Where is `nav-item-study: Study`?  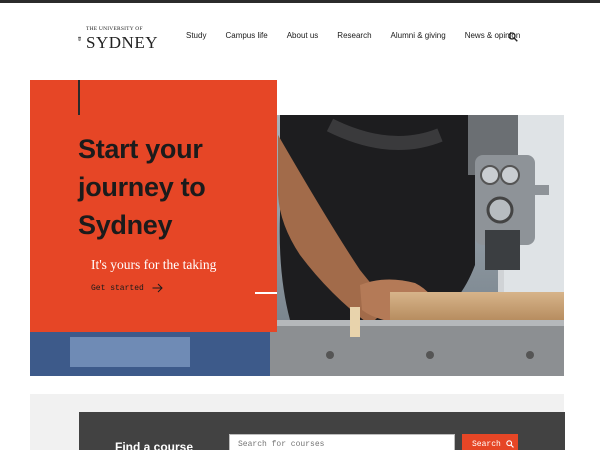 nav-item-study: Study is located at coordinates (196, 35).